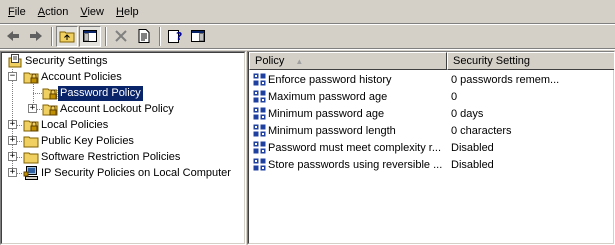  I want to click on expand-account-lockout-policy-toggle: +, so click(32, 108).